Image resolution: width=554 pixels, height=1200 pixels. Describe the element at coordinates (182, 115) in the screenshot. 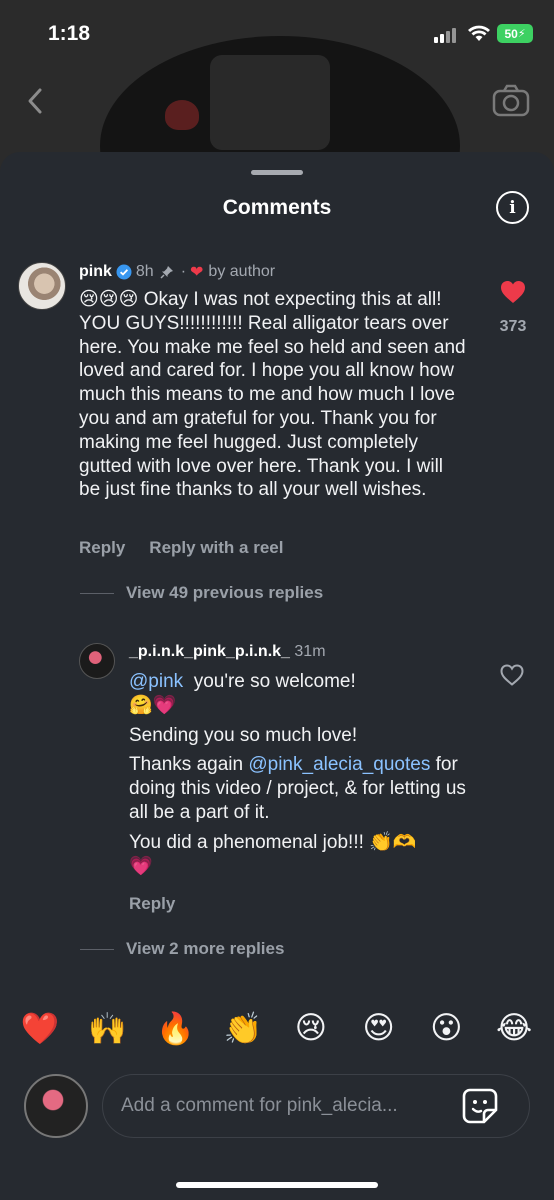

I see `video-heart-graphic` at that location.